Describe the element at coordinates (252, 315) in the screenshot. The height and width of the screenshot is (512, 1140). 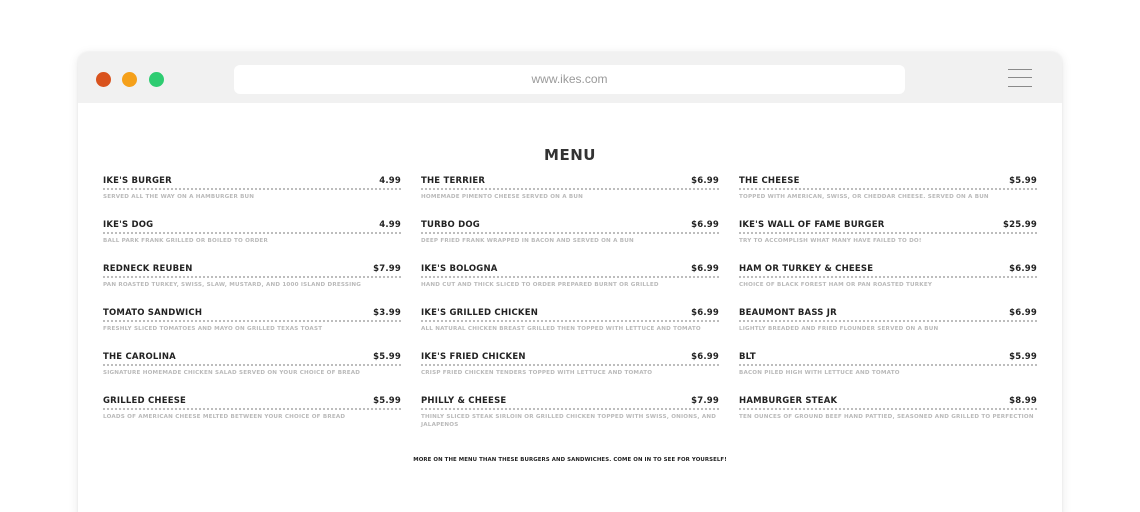
I see `menu-item-header: TOMATO SANDWICH $3.99` at that location.